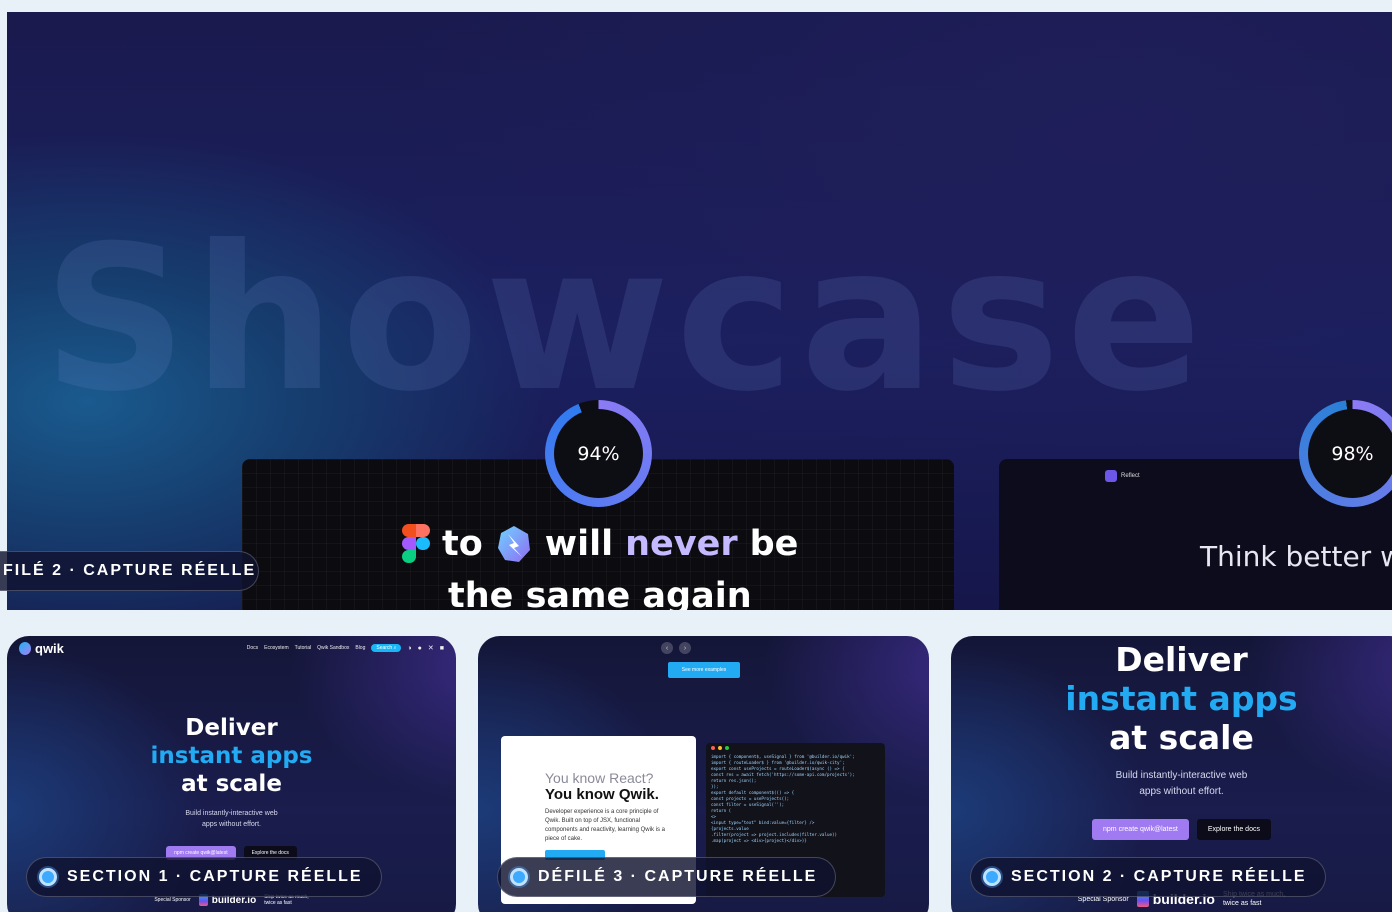  Describe the element at coordinates (1296, 556) in the screenshot. I see `reflect-card-headline: Think better wit` at that location.